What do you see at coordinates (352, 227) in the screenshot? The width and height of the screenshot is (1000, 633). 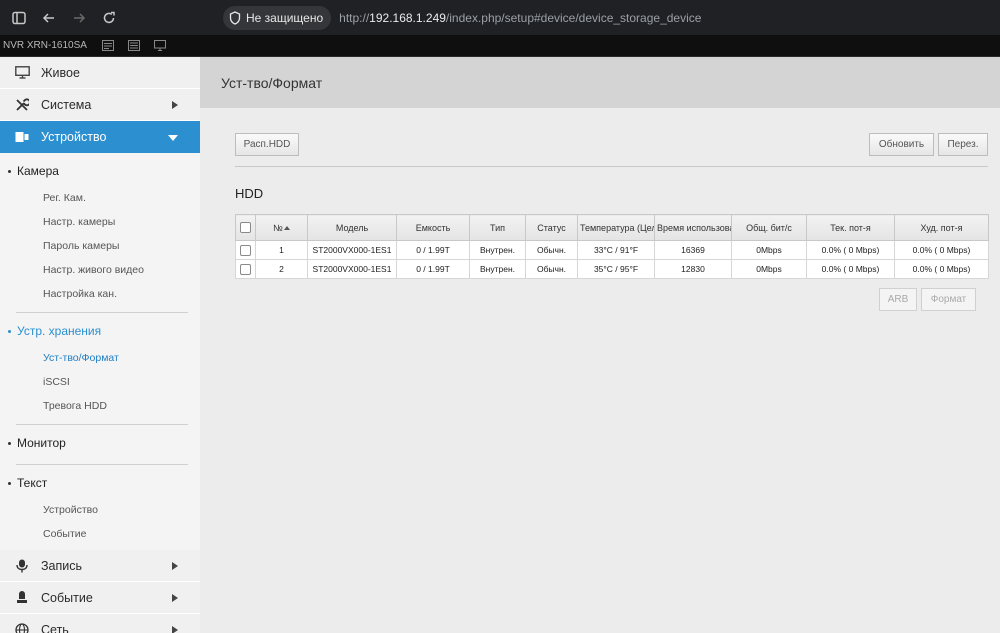 I see `column-header-model: Модель` at bounding box center [352, 227].